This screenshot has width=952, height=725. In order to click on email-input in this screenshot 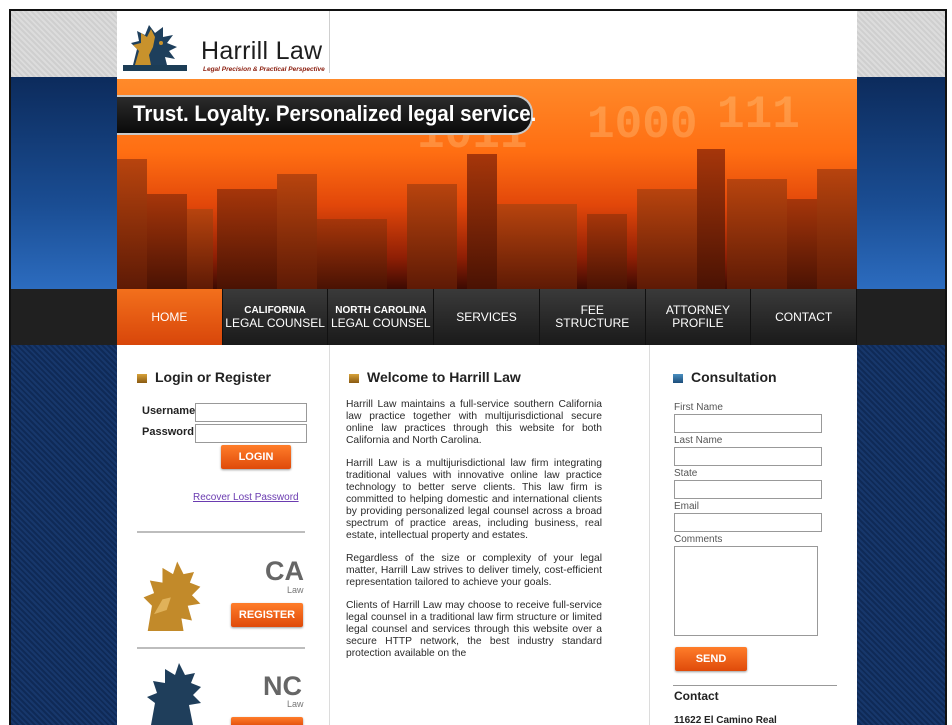, I will do `click(748, 522)`.